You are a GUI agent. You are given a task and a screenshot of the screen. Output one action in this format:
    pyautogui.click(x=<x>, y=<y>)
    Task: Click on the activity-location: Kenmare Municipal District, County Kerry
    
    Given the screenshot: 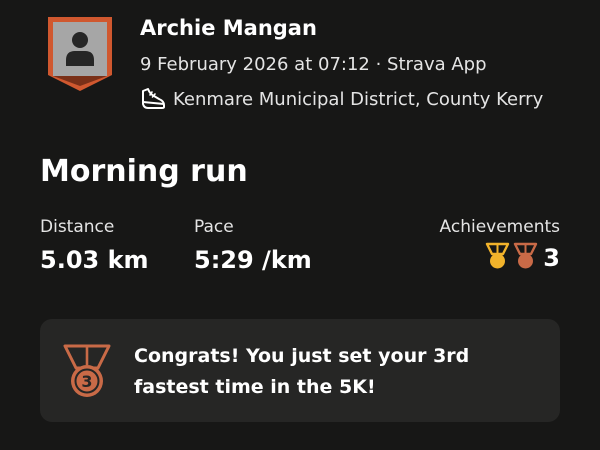 What is the action you would take?
    pyautogui.click(x=358, y=99)
    